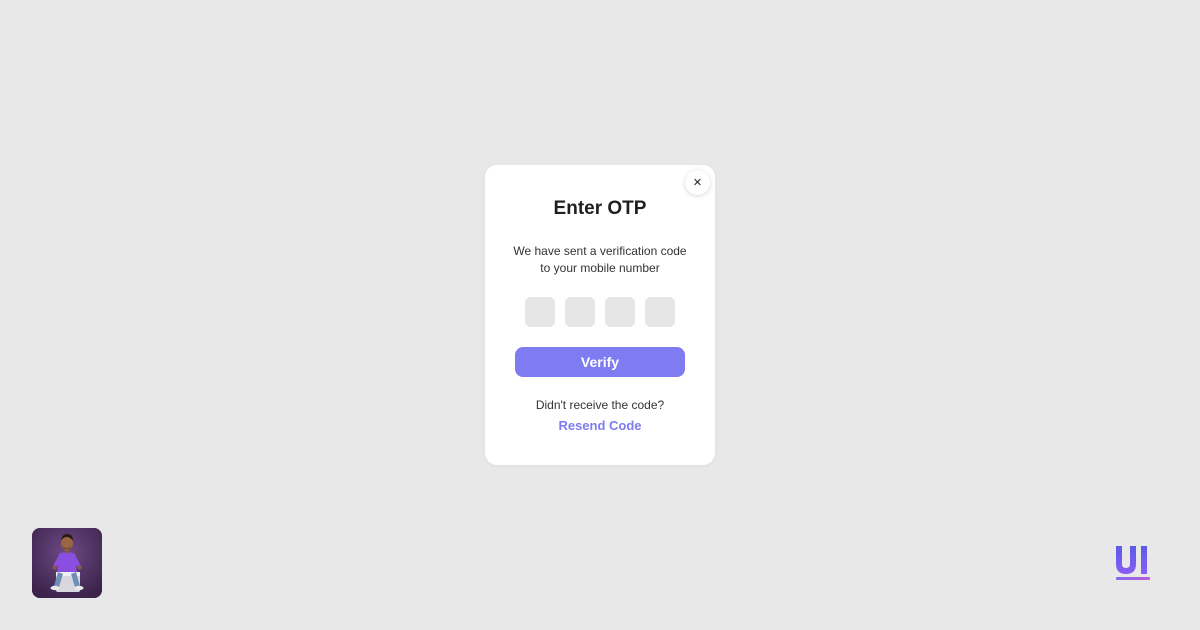 This screenshot has height=630, width=1200. I want to click on otp-input-group, so click(600, 312).